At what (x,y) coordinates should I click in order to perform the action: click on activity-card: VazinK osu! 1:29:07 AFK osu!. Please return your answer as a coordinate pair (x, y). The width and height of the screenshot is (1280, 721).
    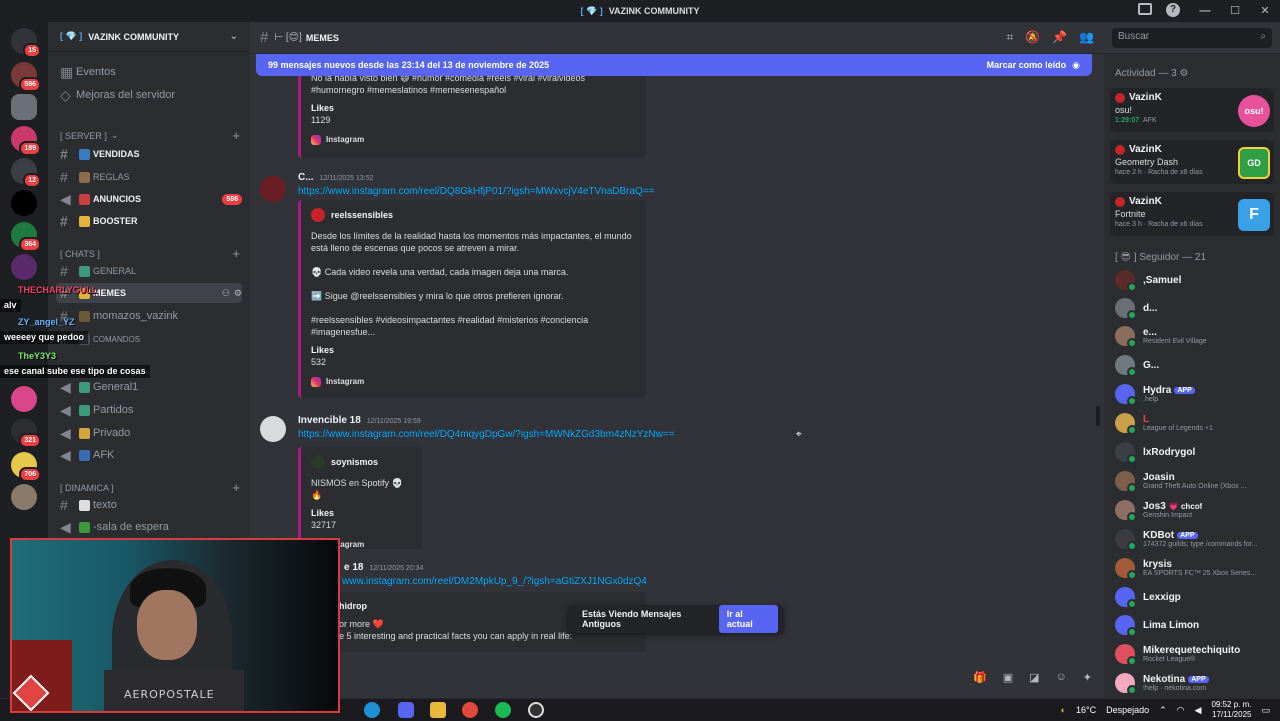
    Looking at the image, I should click on (1192, 110).